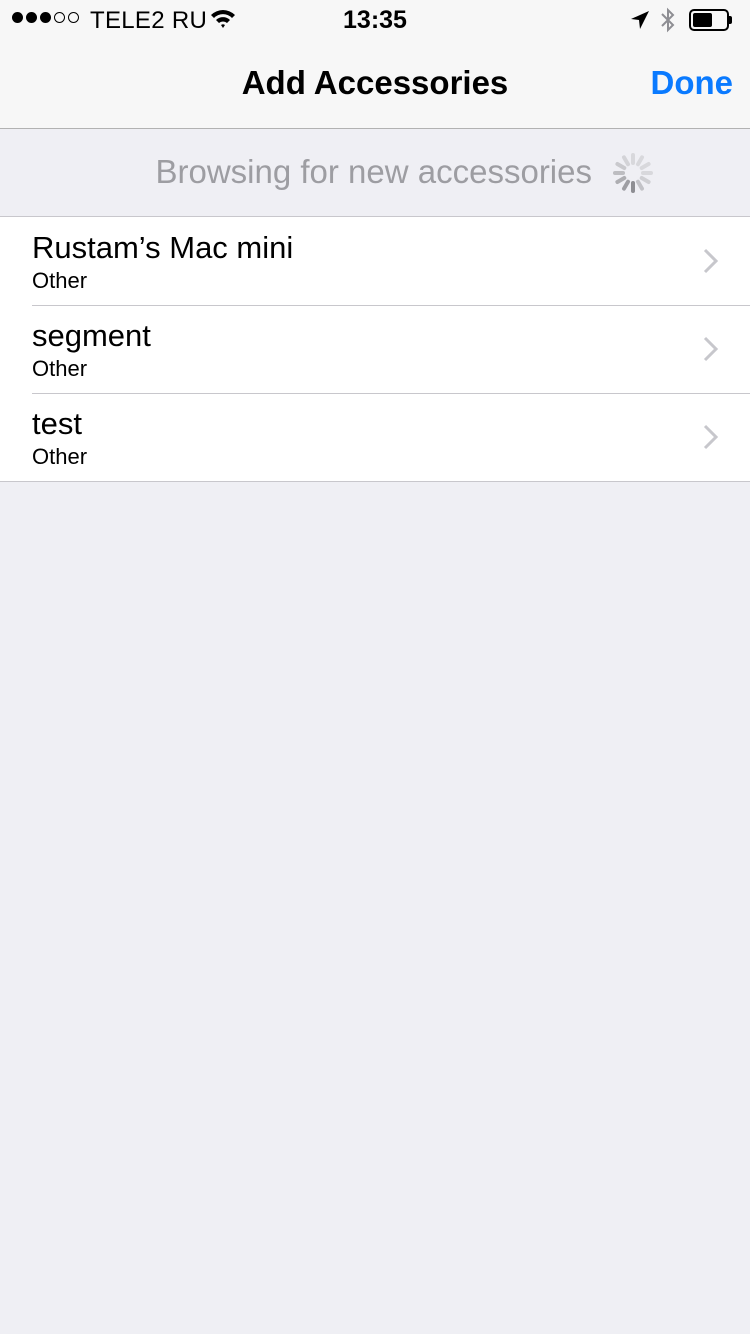  Describe the element at coordinates (373, 171) in the screenshot. I see `browsing-label: Browsing for new accessories` at that location.